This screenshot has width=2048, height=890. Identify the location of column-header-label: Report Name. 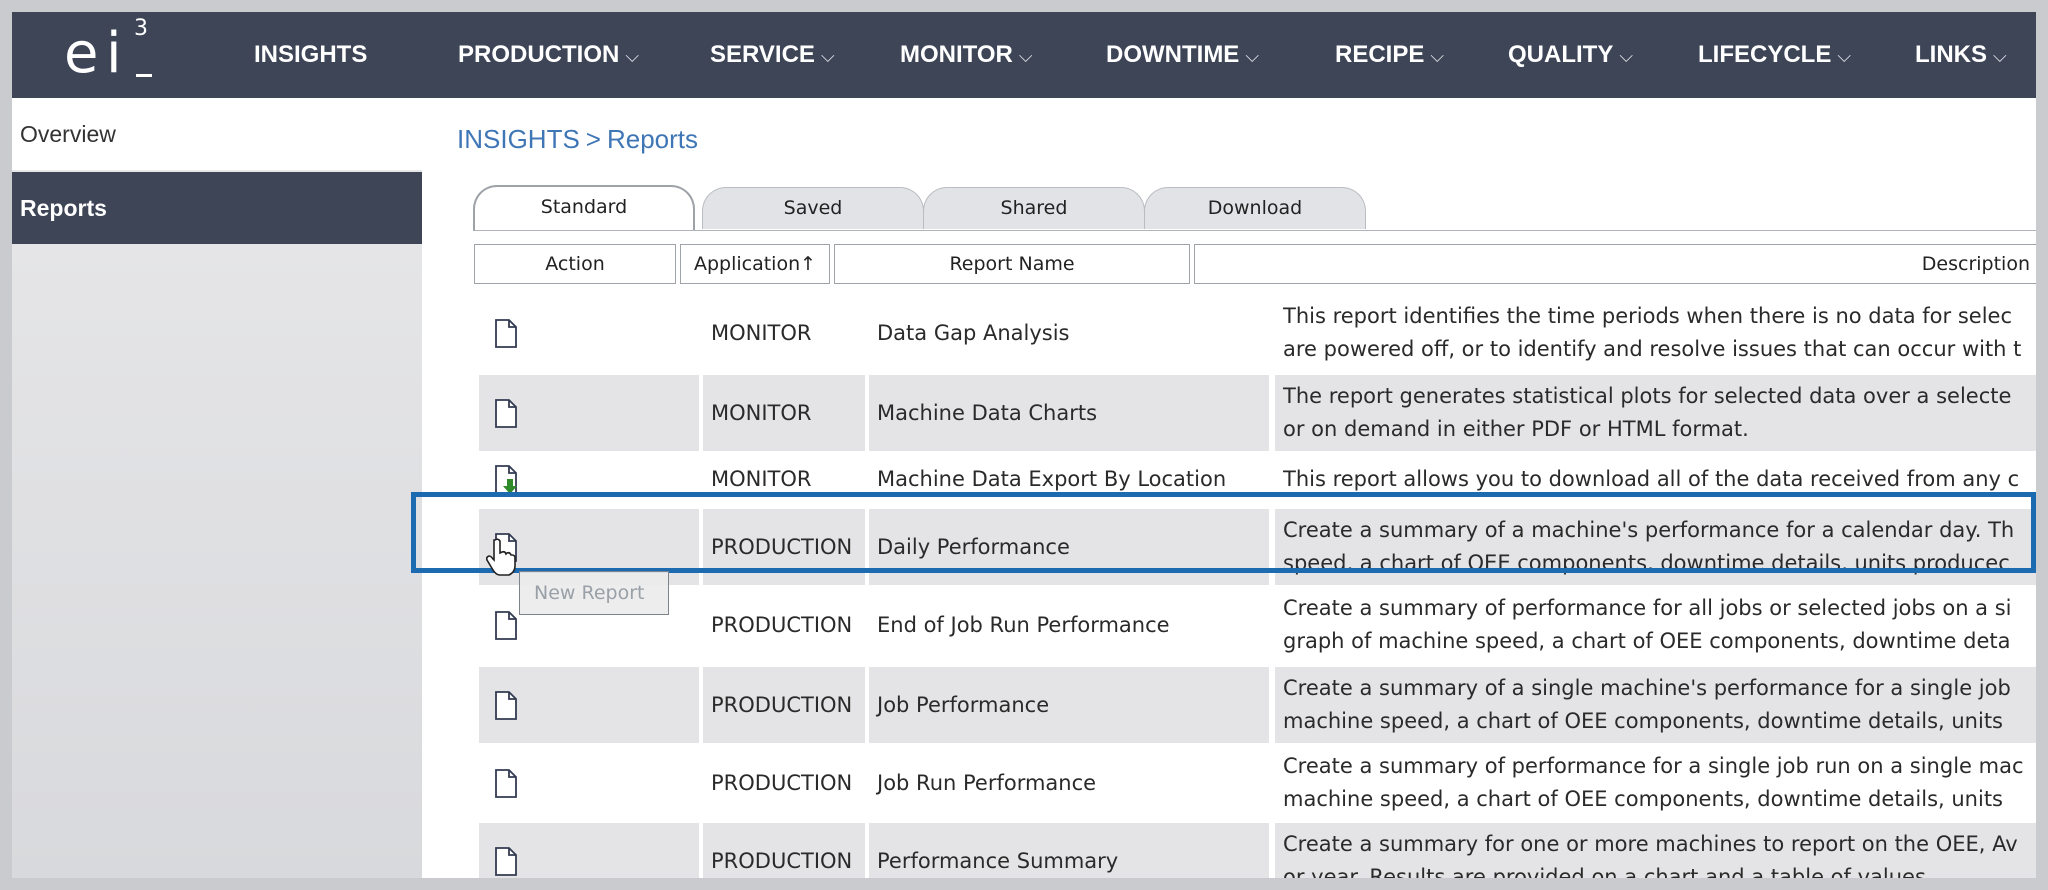
(1012, 264).